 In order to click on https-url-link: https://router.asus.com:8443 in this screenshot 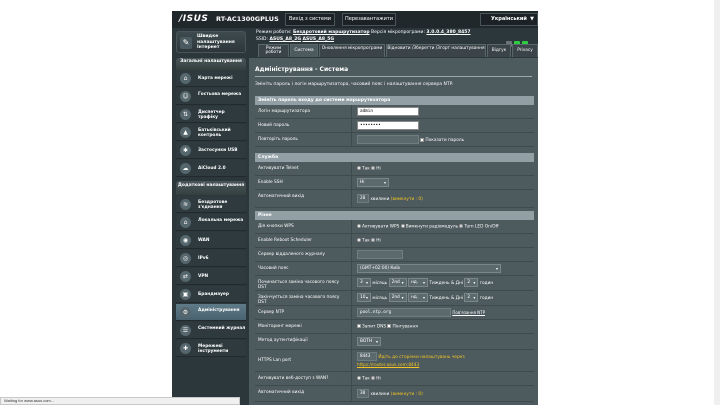, I will do `click(388, 365)`.